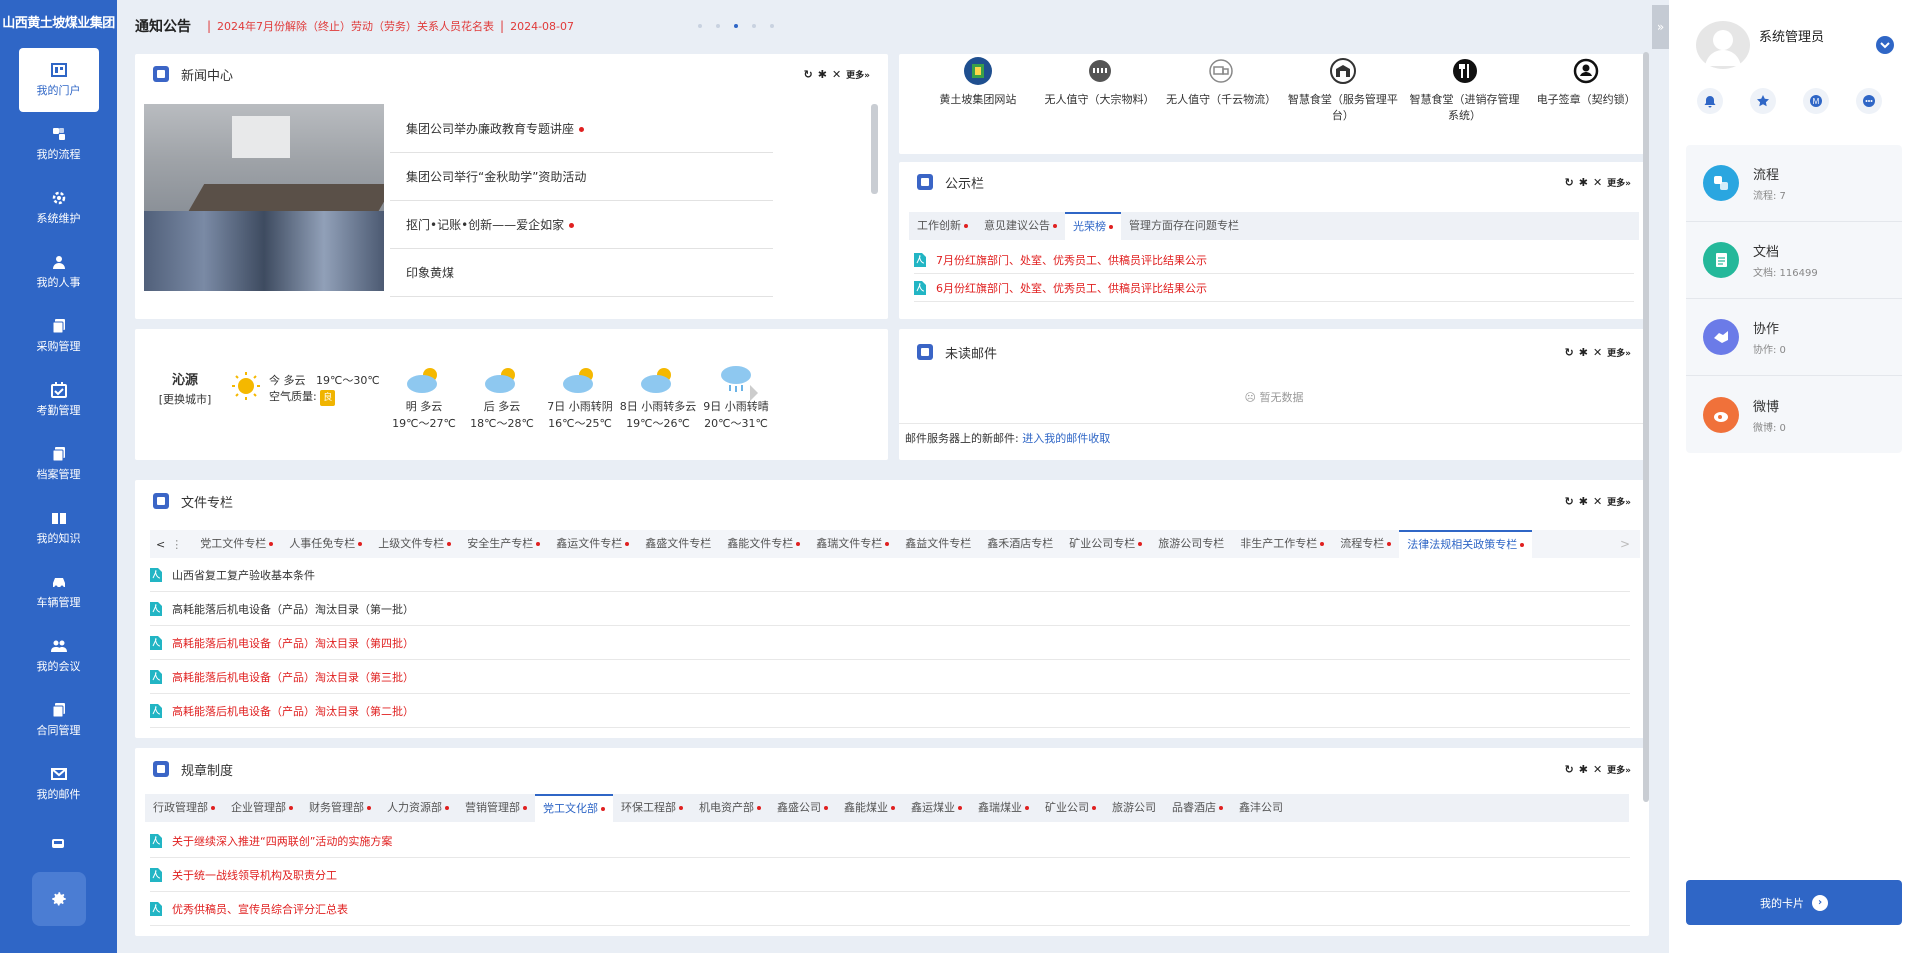 The image size is (1920, 953). What do you see at coordinates (185, 399) in the screenshot?
I see `change-city-link: [更换城市]` at bounding box center [185, 399].